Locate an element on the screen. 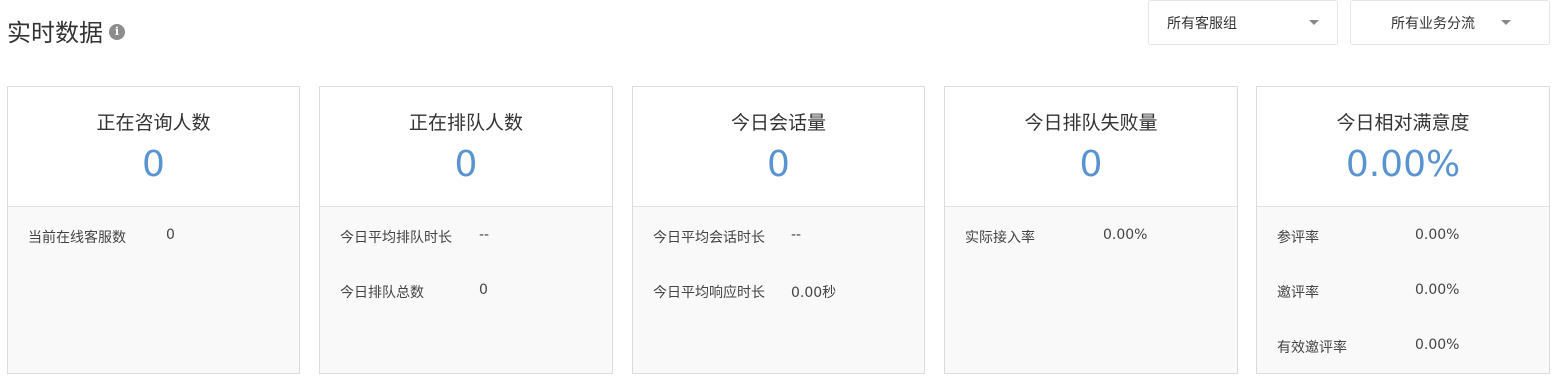 This screenshot has width=1564, height=380. stat-row: 参评率 0.00% is located at coordinates (1408, 237).